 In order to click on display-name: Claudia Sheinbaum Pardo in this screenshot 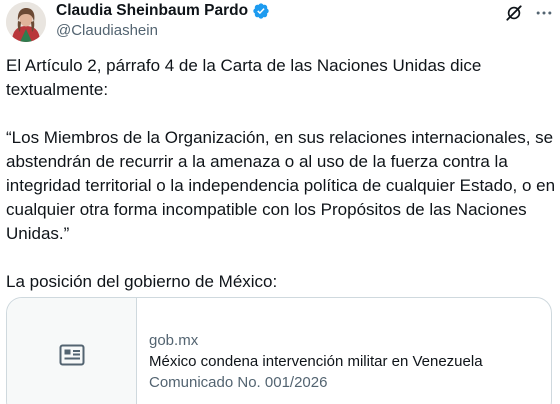, I will do `click(152, 11)`.